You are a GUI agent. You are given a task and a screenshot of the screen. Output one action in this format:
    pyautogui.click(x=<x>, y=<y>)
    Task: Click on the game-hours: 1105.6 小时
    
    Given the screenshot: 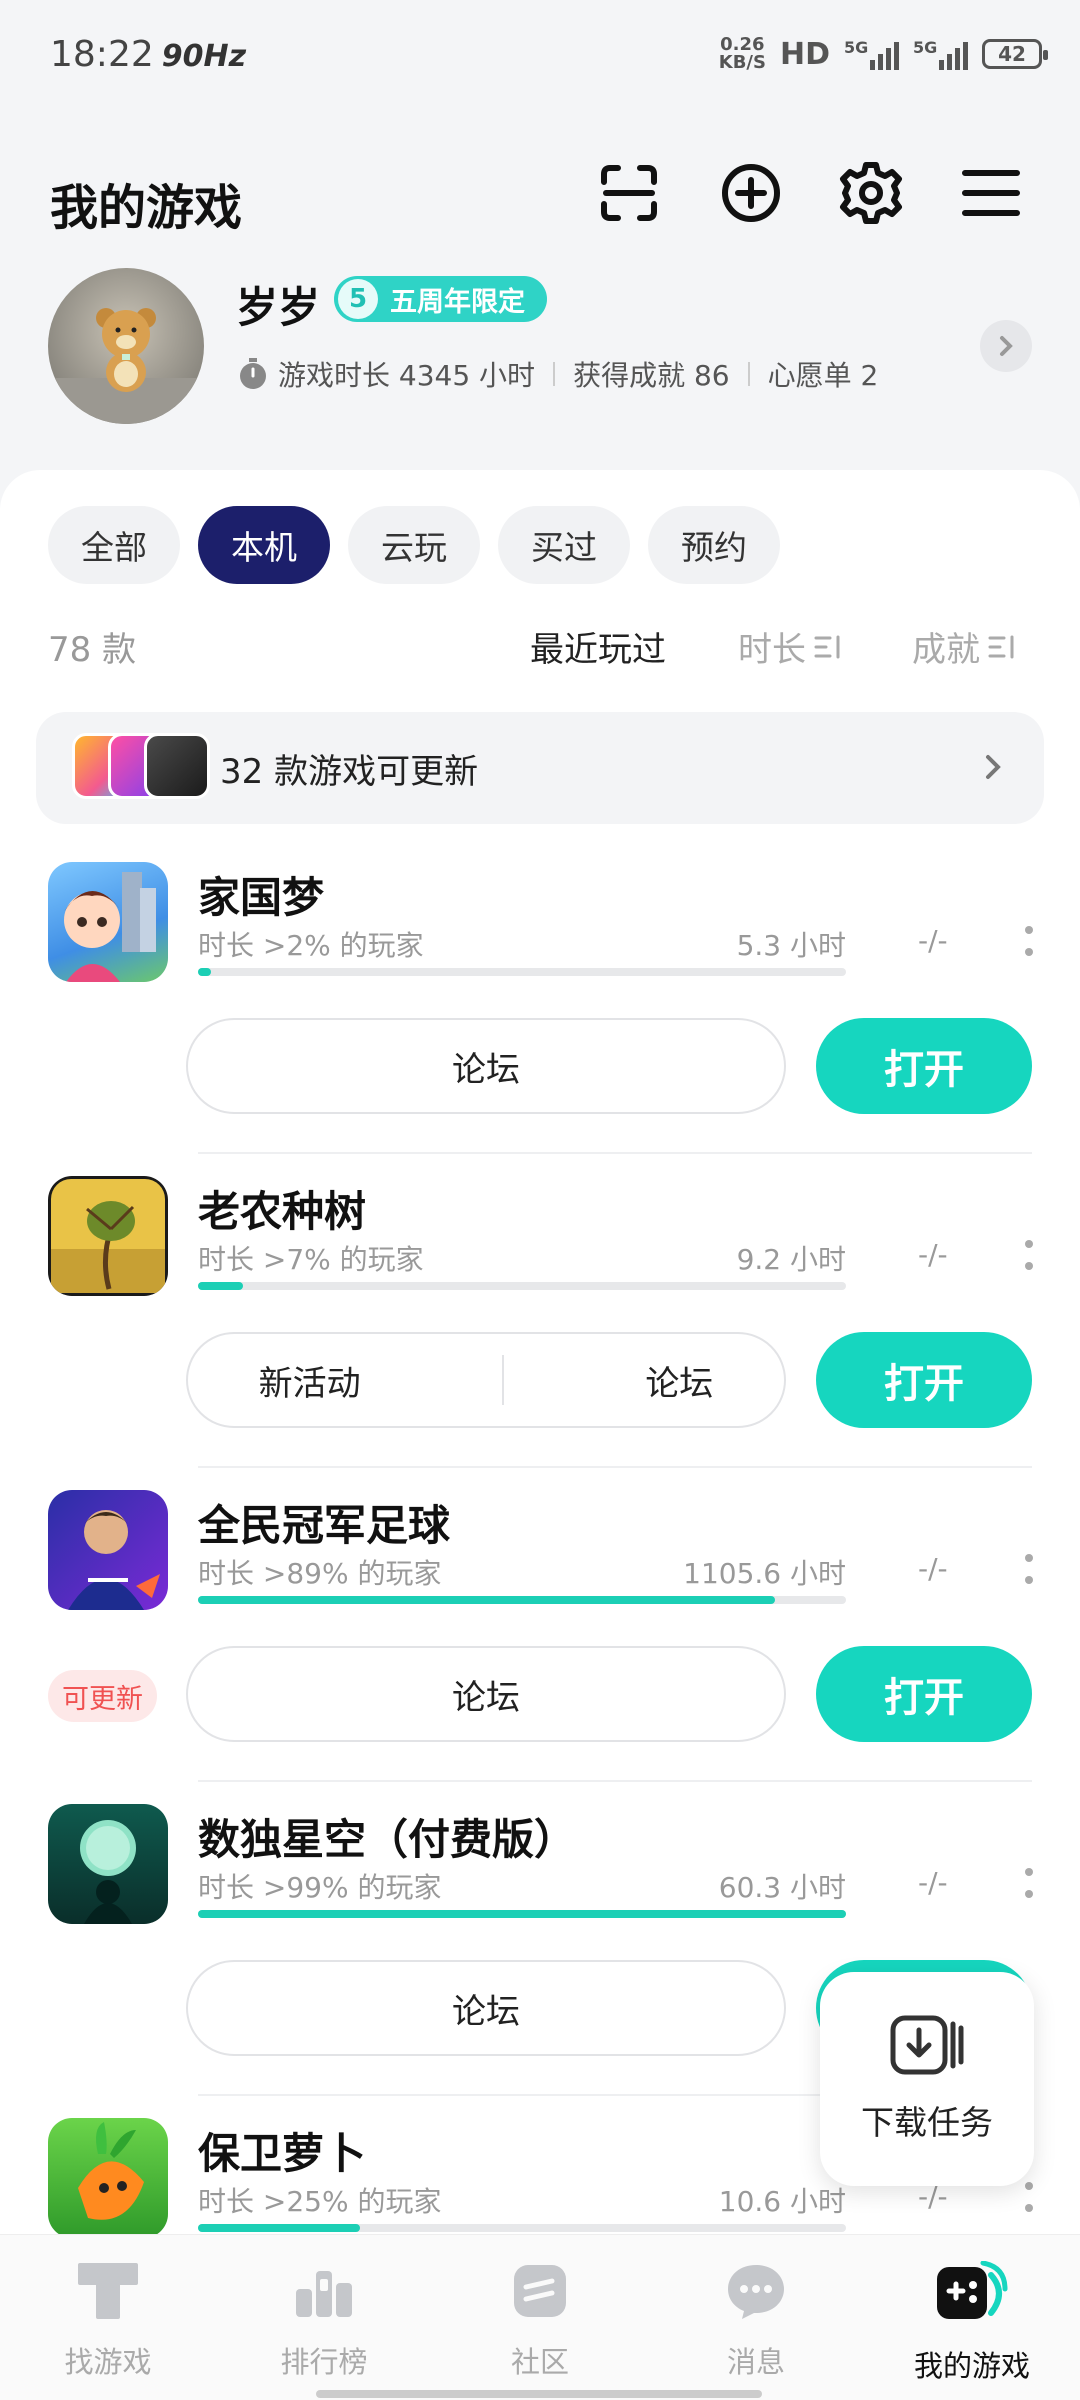 What is the action you would take?
    pyautogui.click(x=764, y=1573)
    